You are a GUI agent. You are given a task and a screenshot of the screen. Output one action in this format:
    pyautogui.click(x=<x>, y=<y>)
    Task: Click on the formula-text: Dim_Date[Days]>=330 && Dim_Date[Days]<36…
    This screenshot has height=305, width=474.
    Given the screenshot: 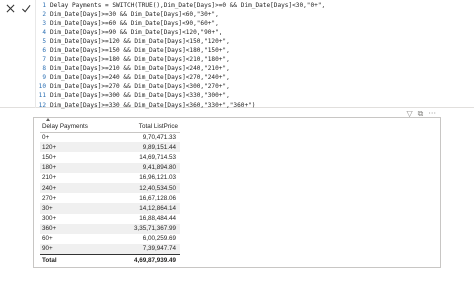 What is the action you would take?
    pyautogui.click(x=153, y=105)
    